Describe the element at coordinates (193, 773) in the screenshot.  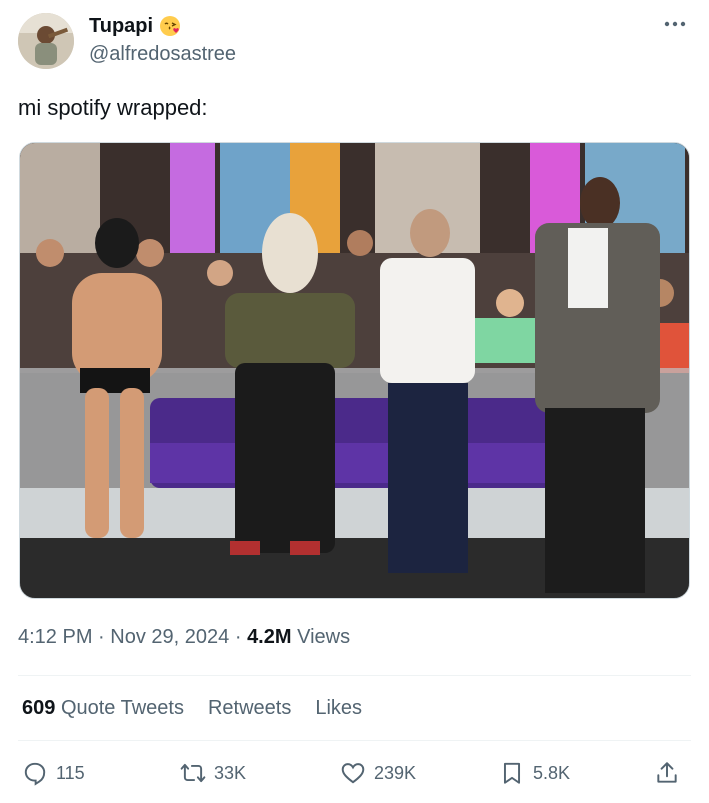
I see `retweet-icon` at that location.